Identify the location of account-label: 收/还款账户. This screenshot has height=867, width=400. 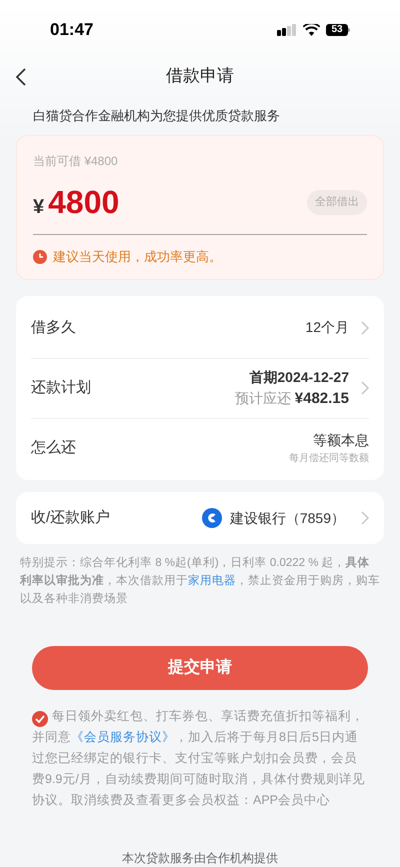
(70, 518).